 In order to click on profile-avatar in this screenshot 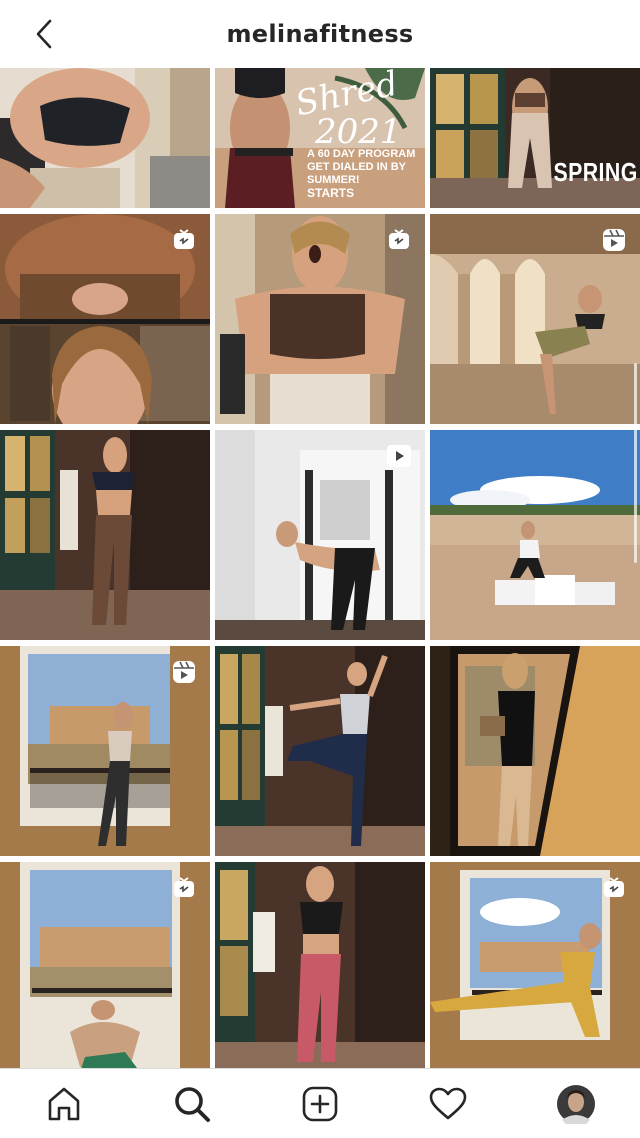, I will do `click(576, 1104)`.